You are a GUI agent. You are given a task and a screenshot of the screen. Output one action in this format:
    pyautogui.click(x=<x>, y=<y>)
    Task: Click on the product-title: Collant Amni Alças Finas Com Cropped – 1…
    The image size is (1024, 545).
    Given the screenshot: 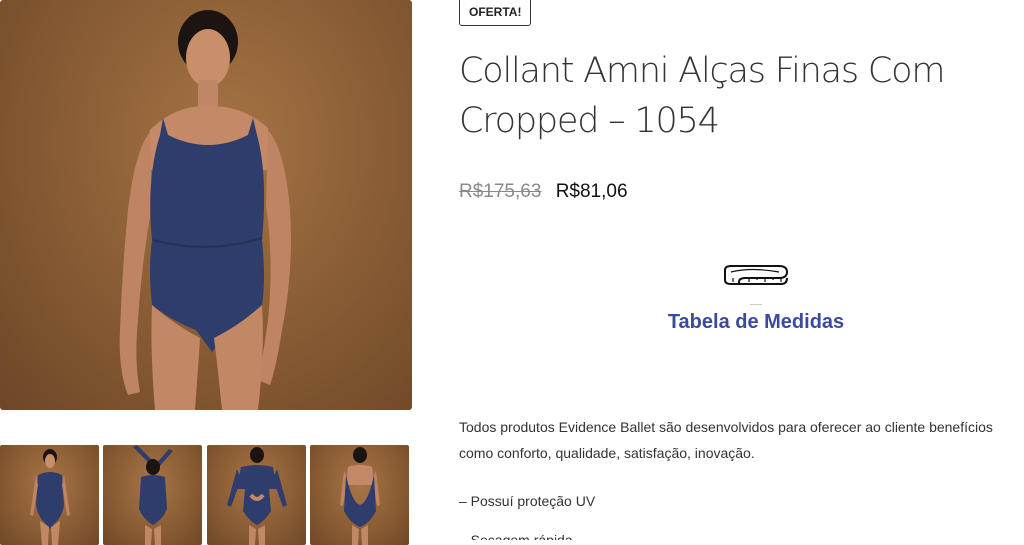 What is the action you would take?
    pyautogui.click(x=702, y=96)
    